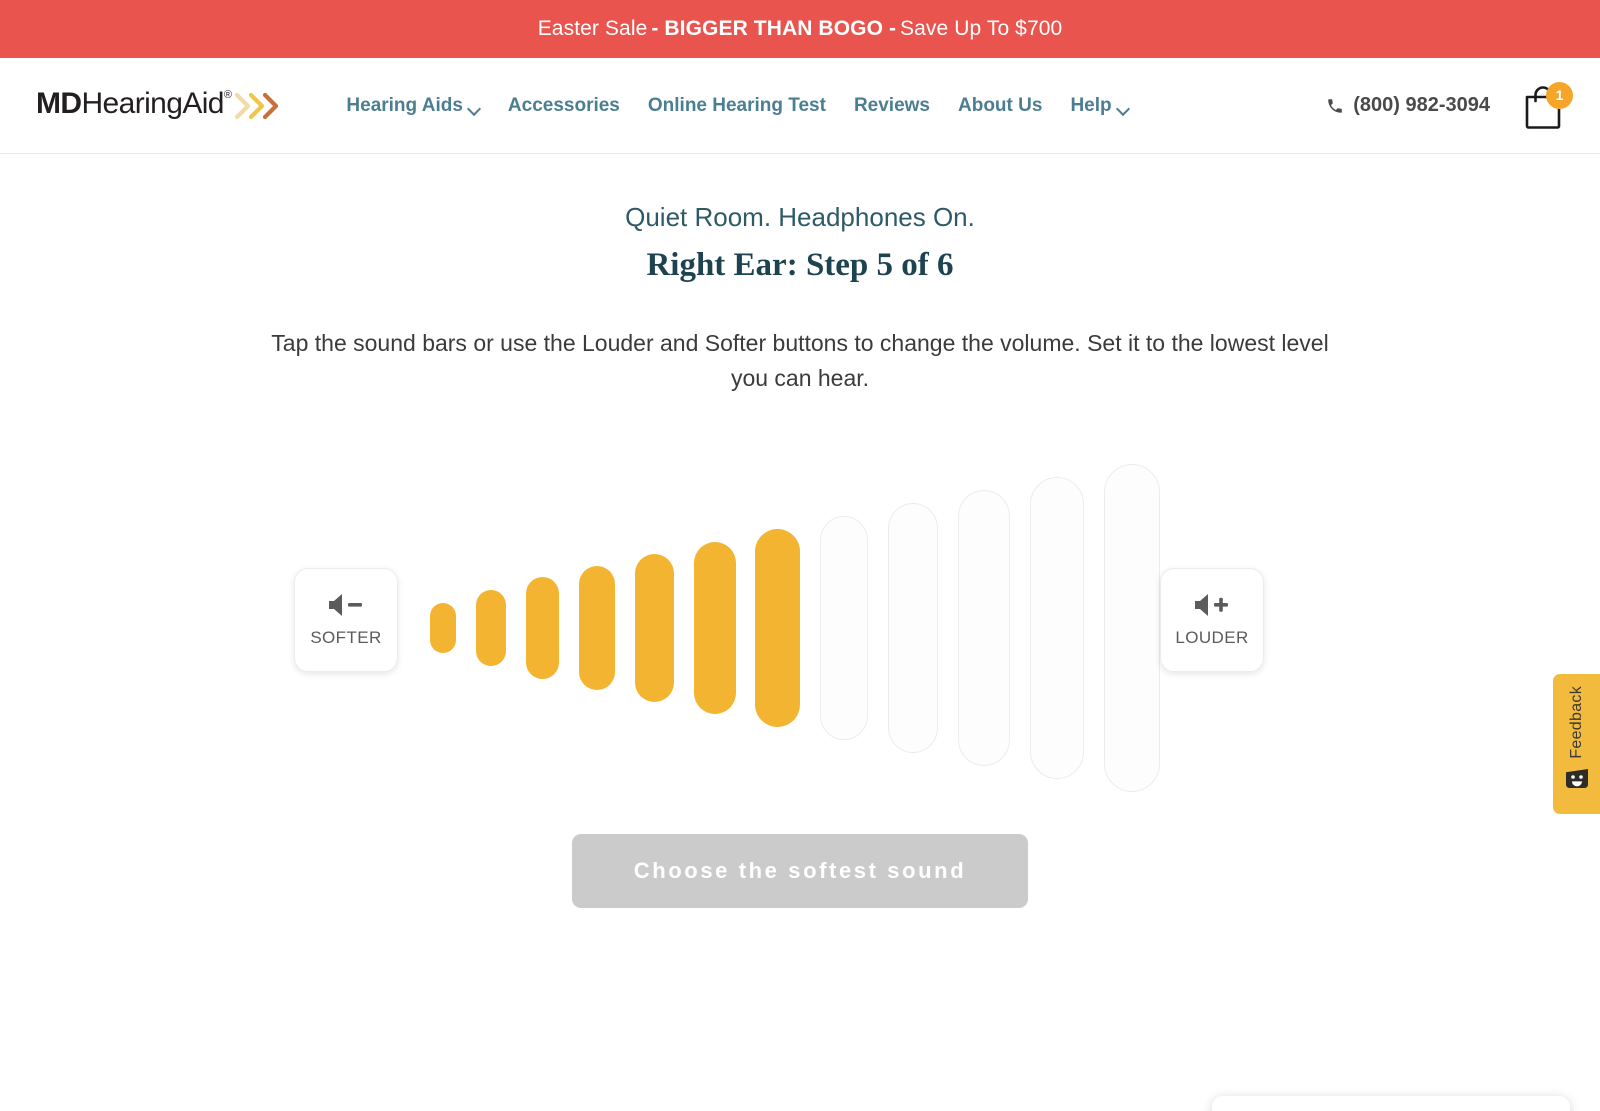 Image resolution: width=1600 pixels, height=1111 pixels. I want to click on phone-icon, so click(1335, 105).